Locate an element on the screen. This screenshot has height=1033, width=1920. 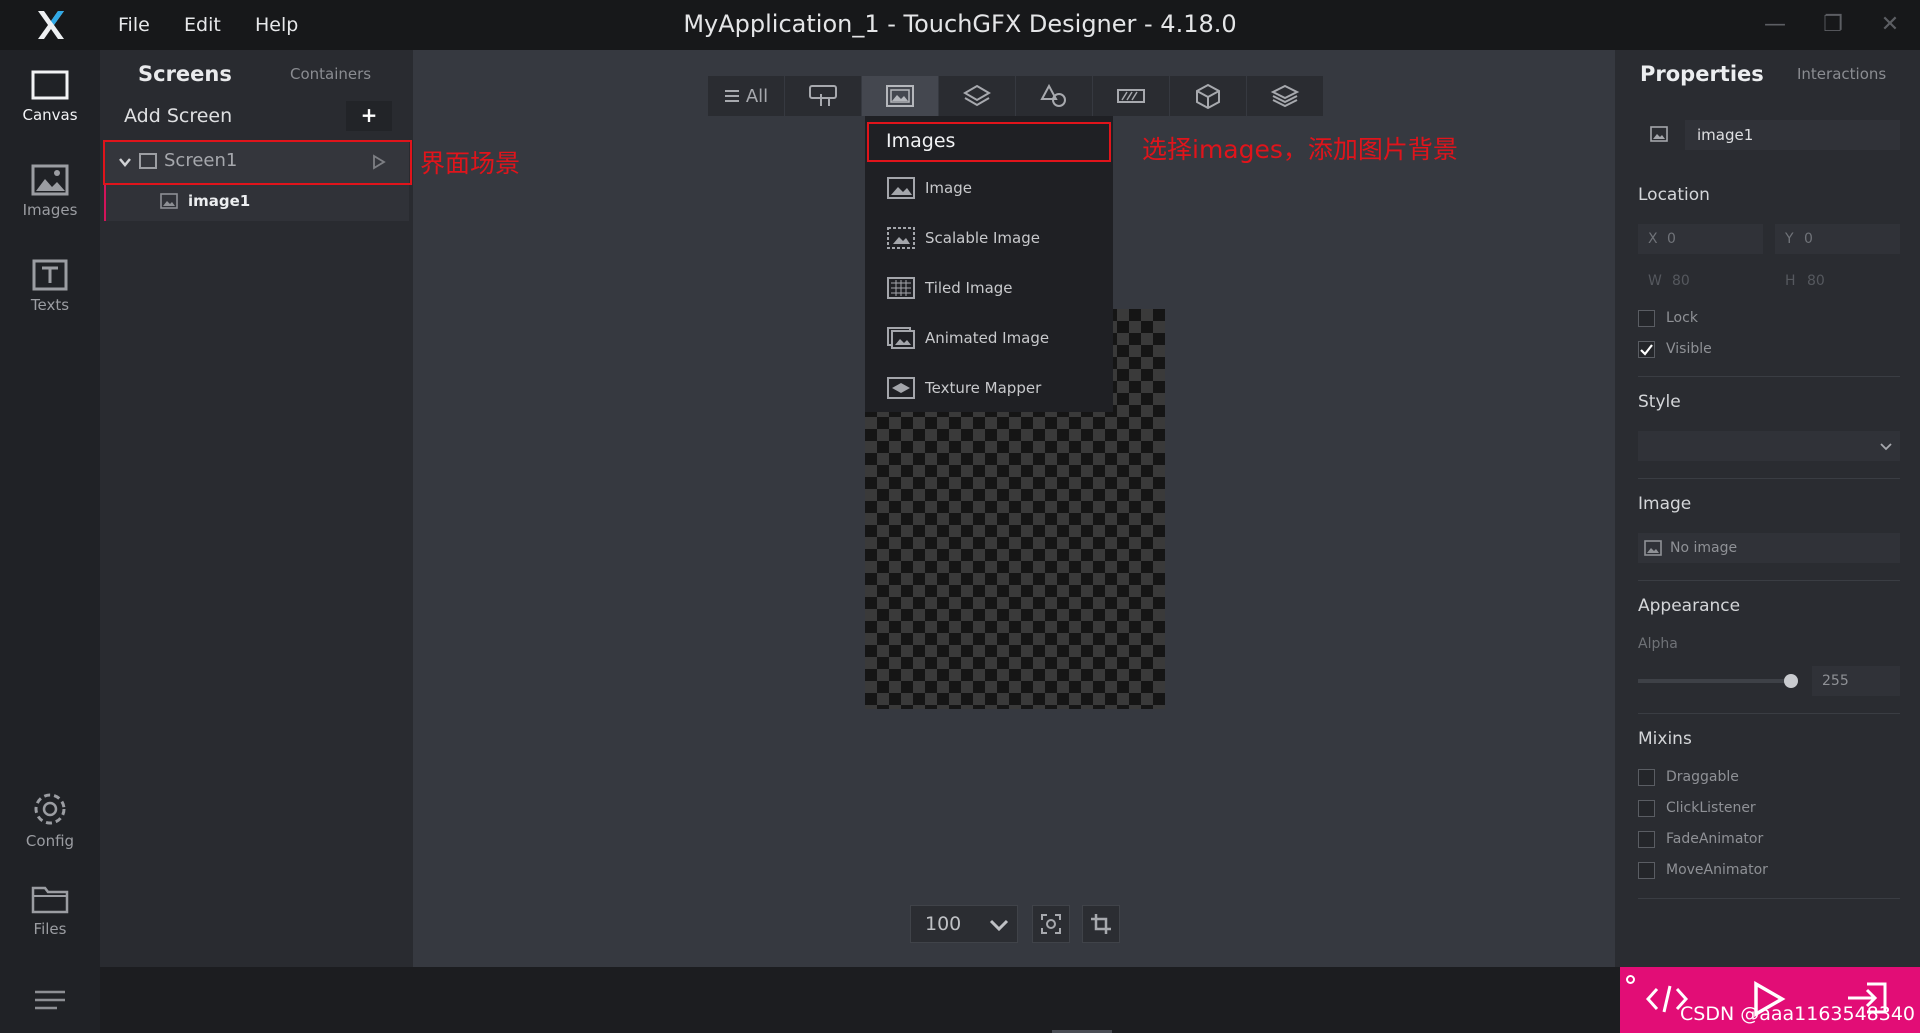
category-images is located at coordinates (900, 96).